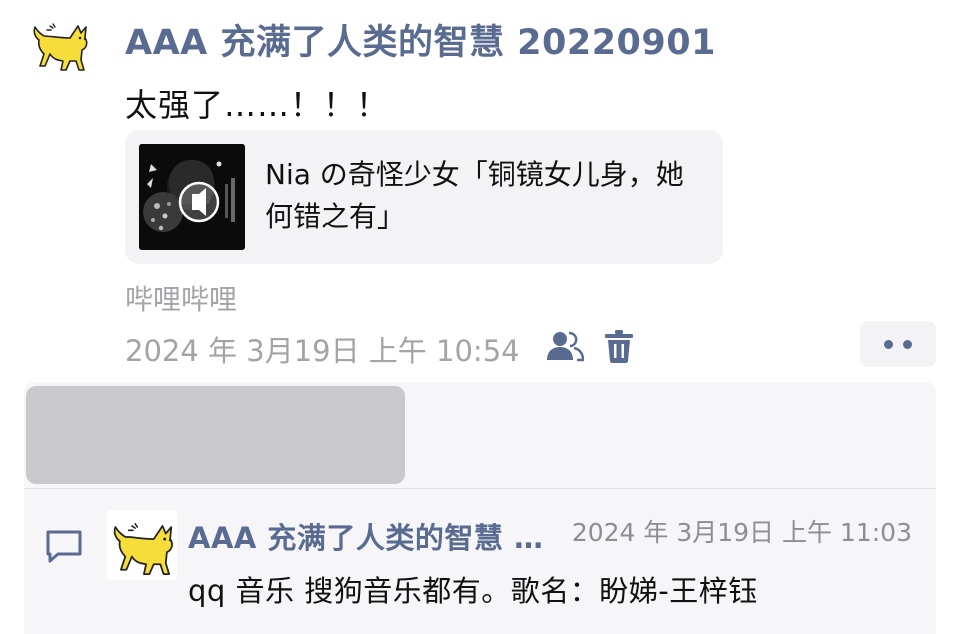 The height and width of the screenshot is (634, 956). I want to click on comment-author: AAA 充满了人类的智慧 20220901, so click(368, 536).